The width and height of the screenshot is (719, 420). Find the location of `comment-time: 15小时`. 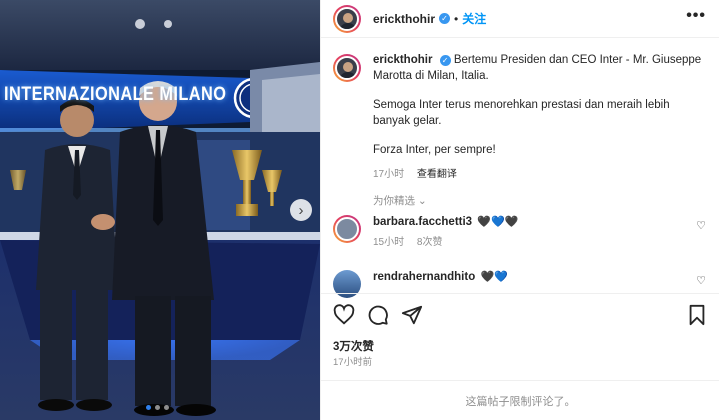

comment-time: 15小时 is located at coordinates (389, 242).